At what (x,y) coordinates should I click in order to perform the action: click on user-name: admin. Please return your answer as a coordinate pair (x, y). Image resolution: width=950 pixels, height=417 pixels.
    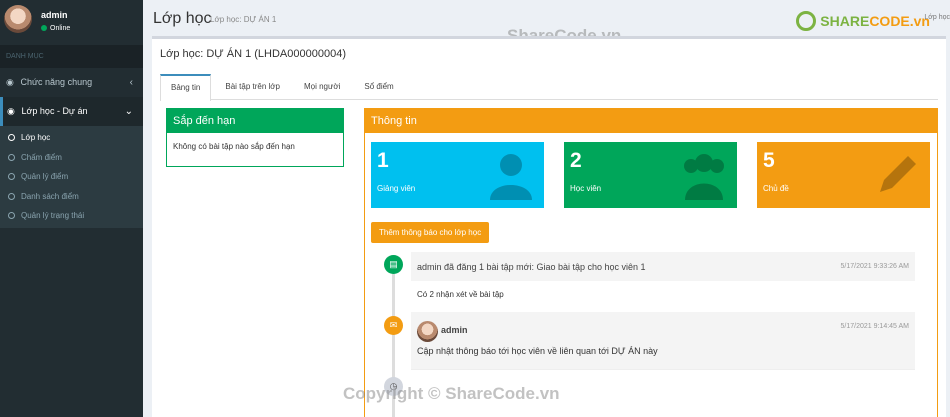
    Looking at the image, I should click on (54, 15).